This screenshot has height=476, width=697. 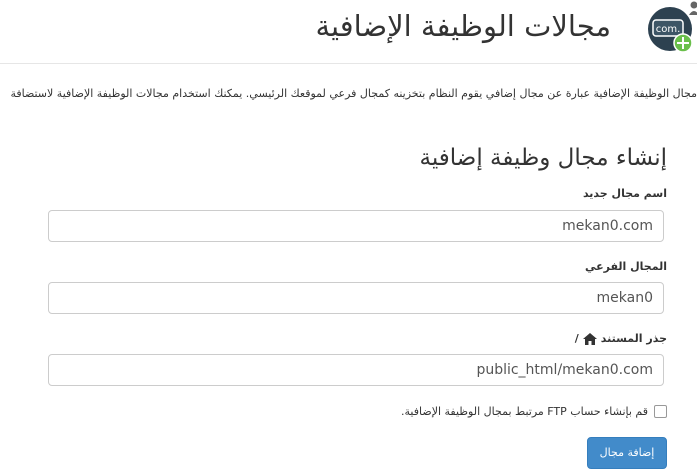 What do you see at coordinates (576, 338) in the screenshot?
I see `document-root-slash: /` at bounding box center [576, 338].